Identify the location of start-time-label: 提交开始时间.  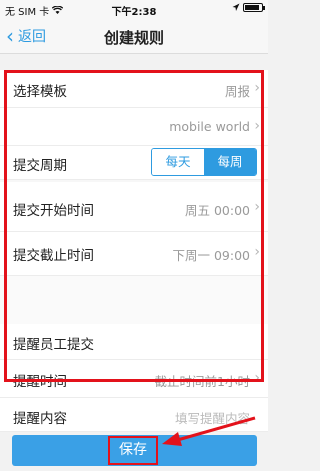
(53, 211).